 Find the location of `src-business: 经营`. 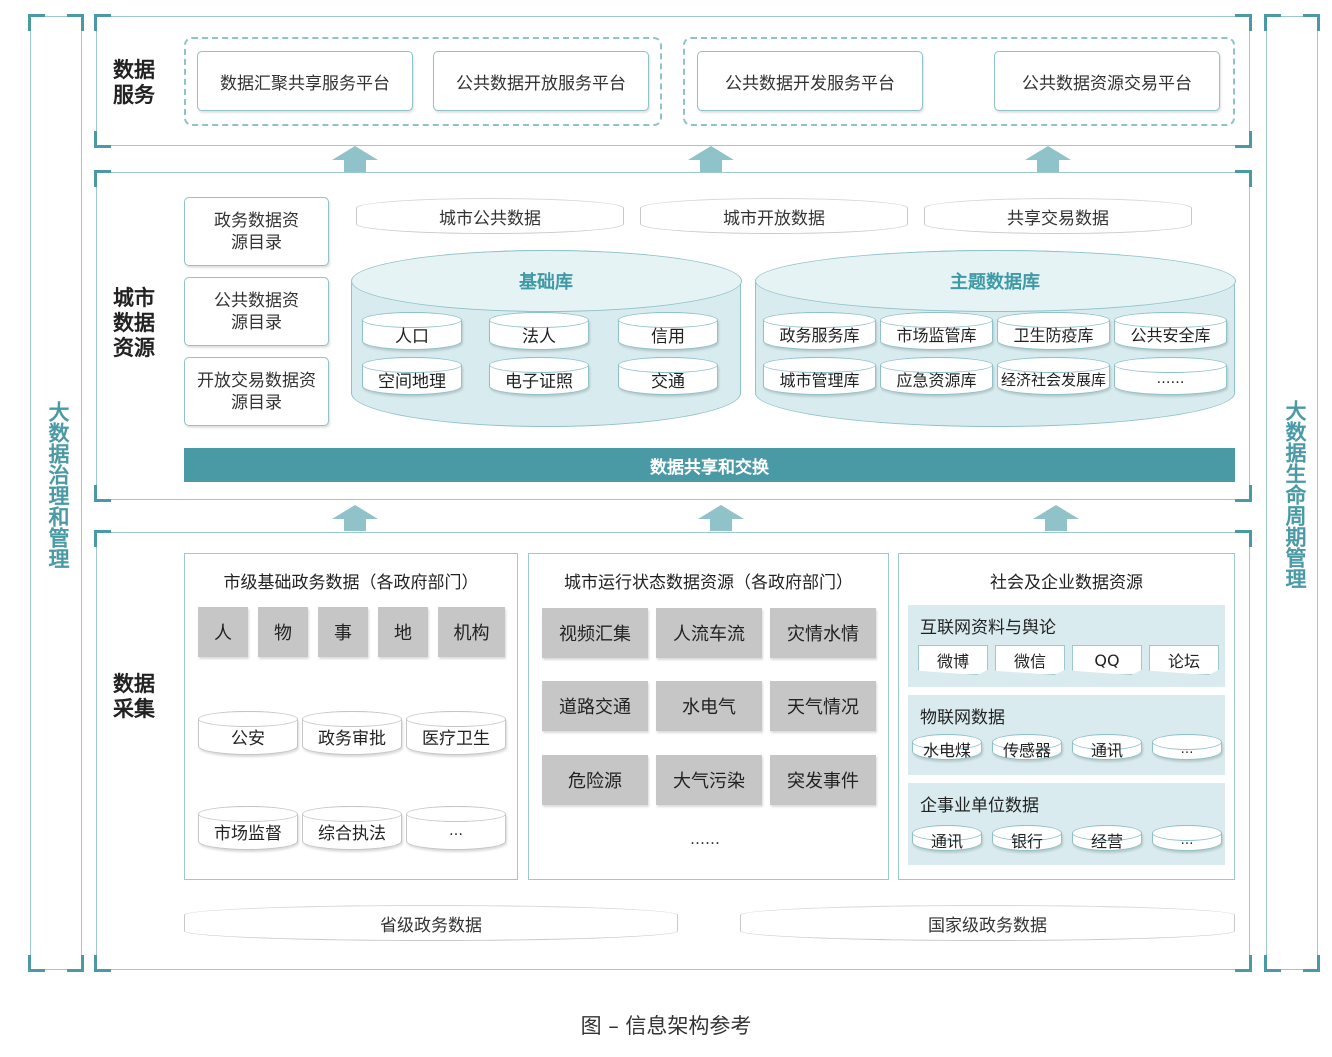

src-business: 经营 is located at coordinates (1107, 838).